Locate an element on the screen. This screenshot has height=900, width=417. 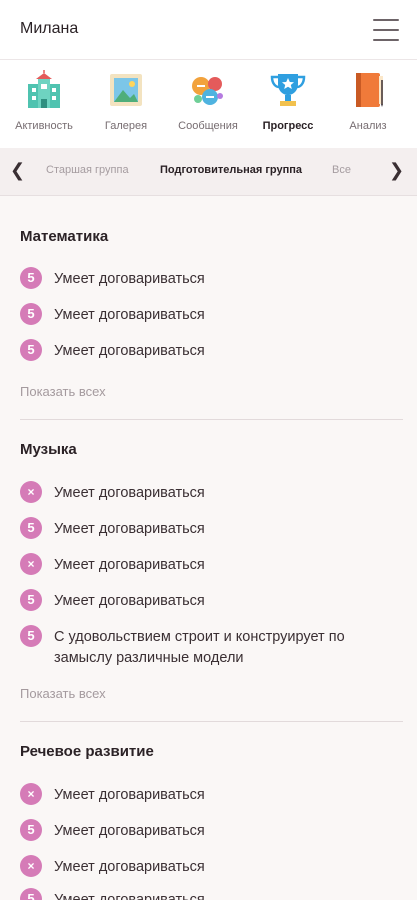
nav-item-messages: Сообщения is located at coordinates (208, 101).